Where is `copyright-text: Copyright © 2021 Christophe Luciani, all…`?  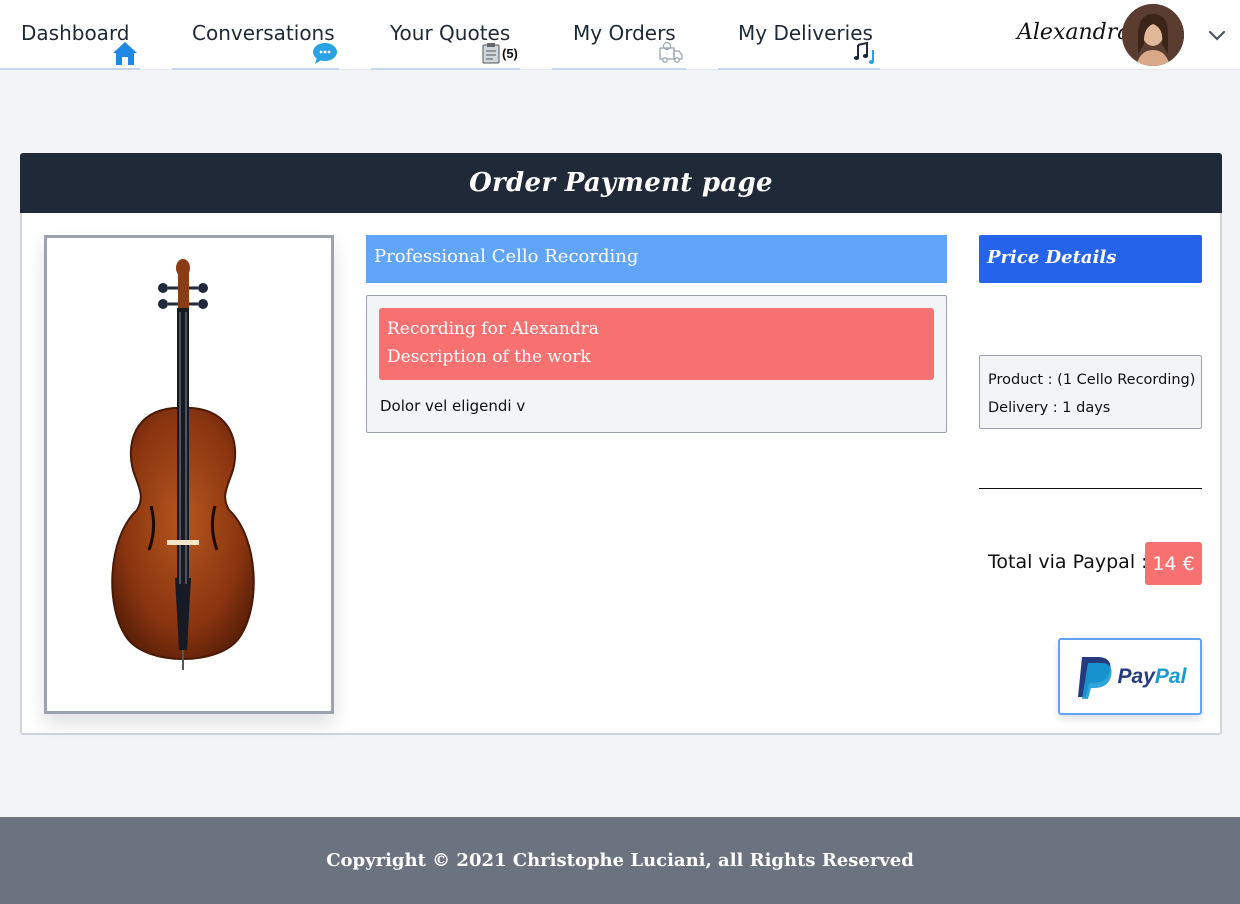
copyright-text: Copyright © 2021 Christophe Luciani, all… is located at coordinates (620, 860).